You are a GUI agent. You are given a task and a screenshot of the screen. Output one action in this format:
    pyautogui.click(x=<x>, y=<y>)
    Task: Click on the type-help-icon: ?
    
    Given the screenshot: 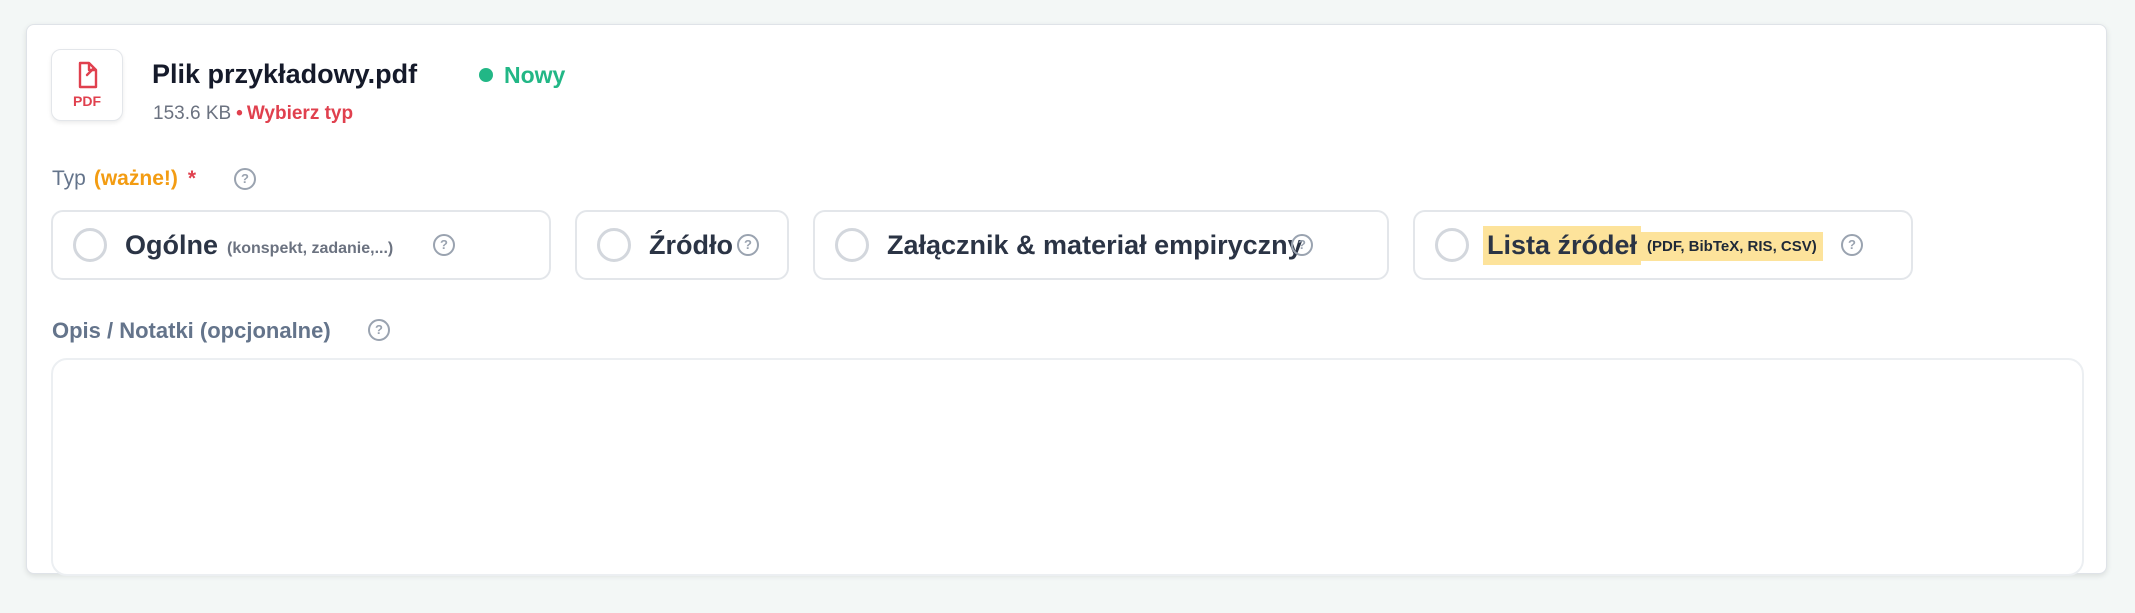 What is the action you would take?
    pyautogui.click(x=245, y=179)
    